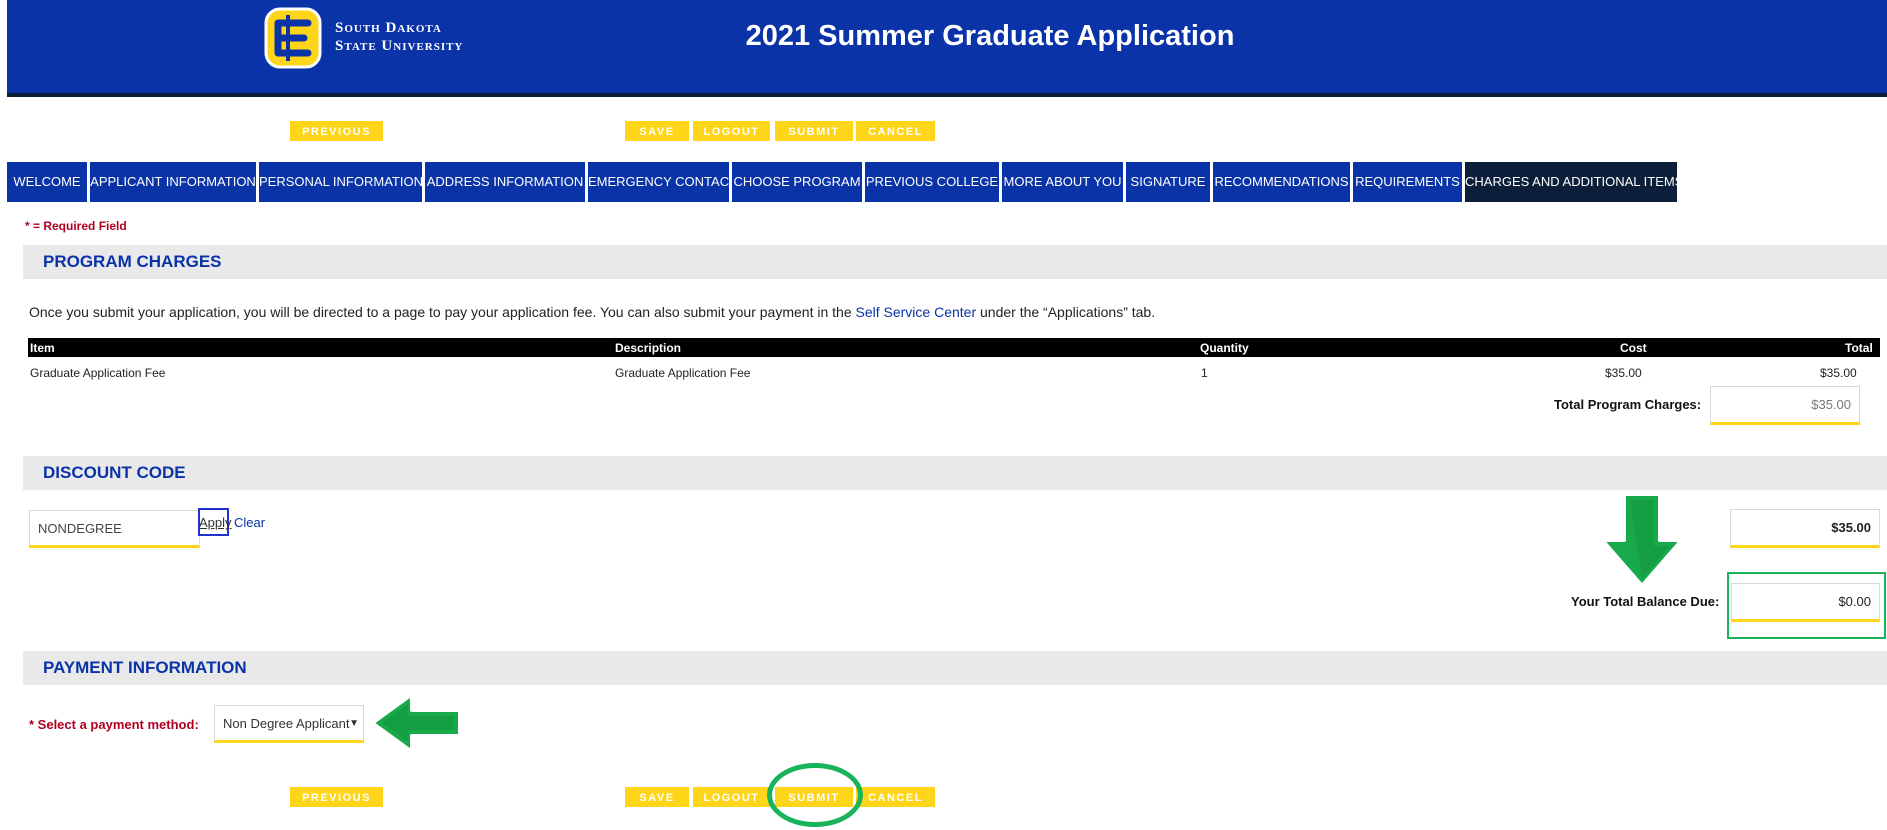  I want to click on university-logo-icon, so click(293, 38).